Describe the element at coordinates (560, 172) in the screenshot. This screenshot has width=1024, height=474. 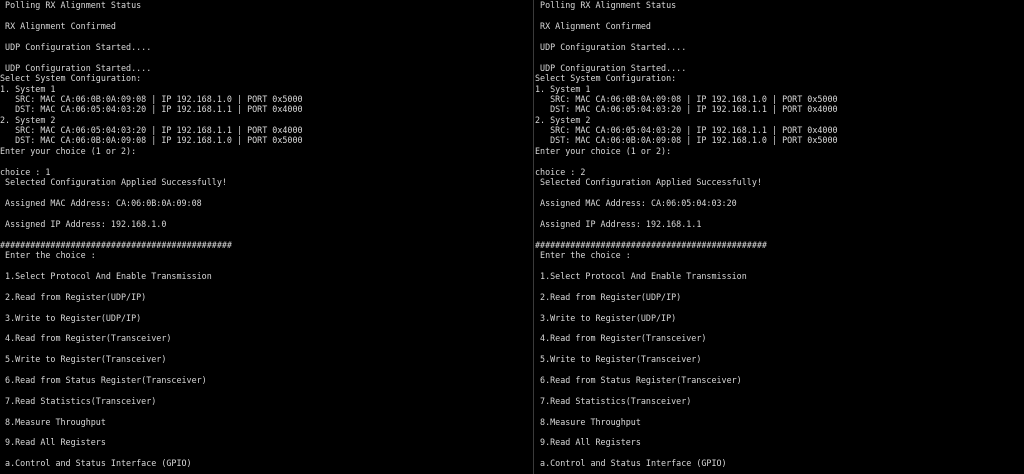
I see `terminal-line: choice : 2` at that location.